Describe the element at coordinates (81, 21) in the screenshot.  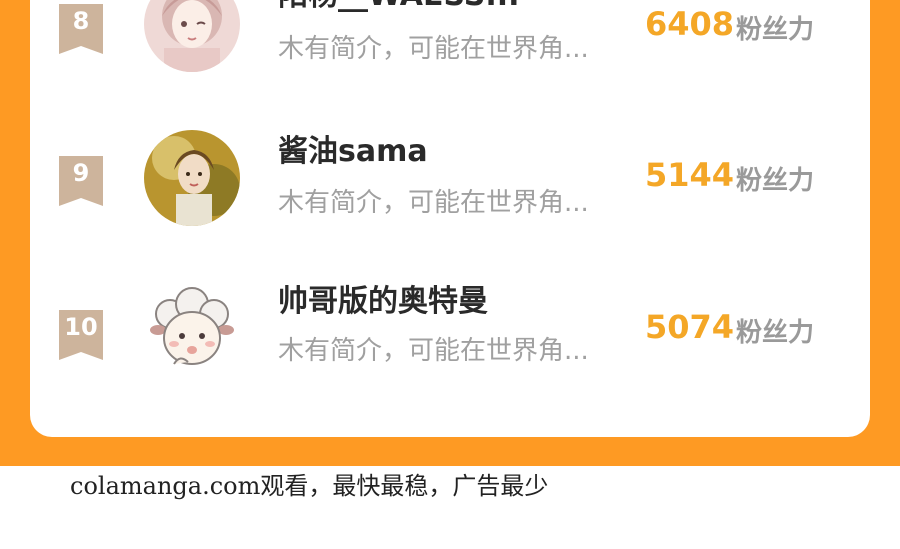
I see `rank-number: 8` at that location.